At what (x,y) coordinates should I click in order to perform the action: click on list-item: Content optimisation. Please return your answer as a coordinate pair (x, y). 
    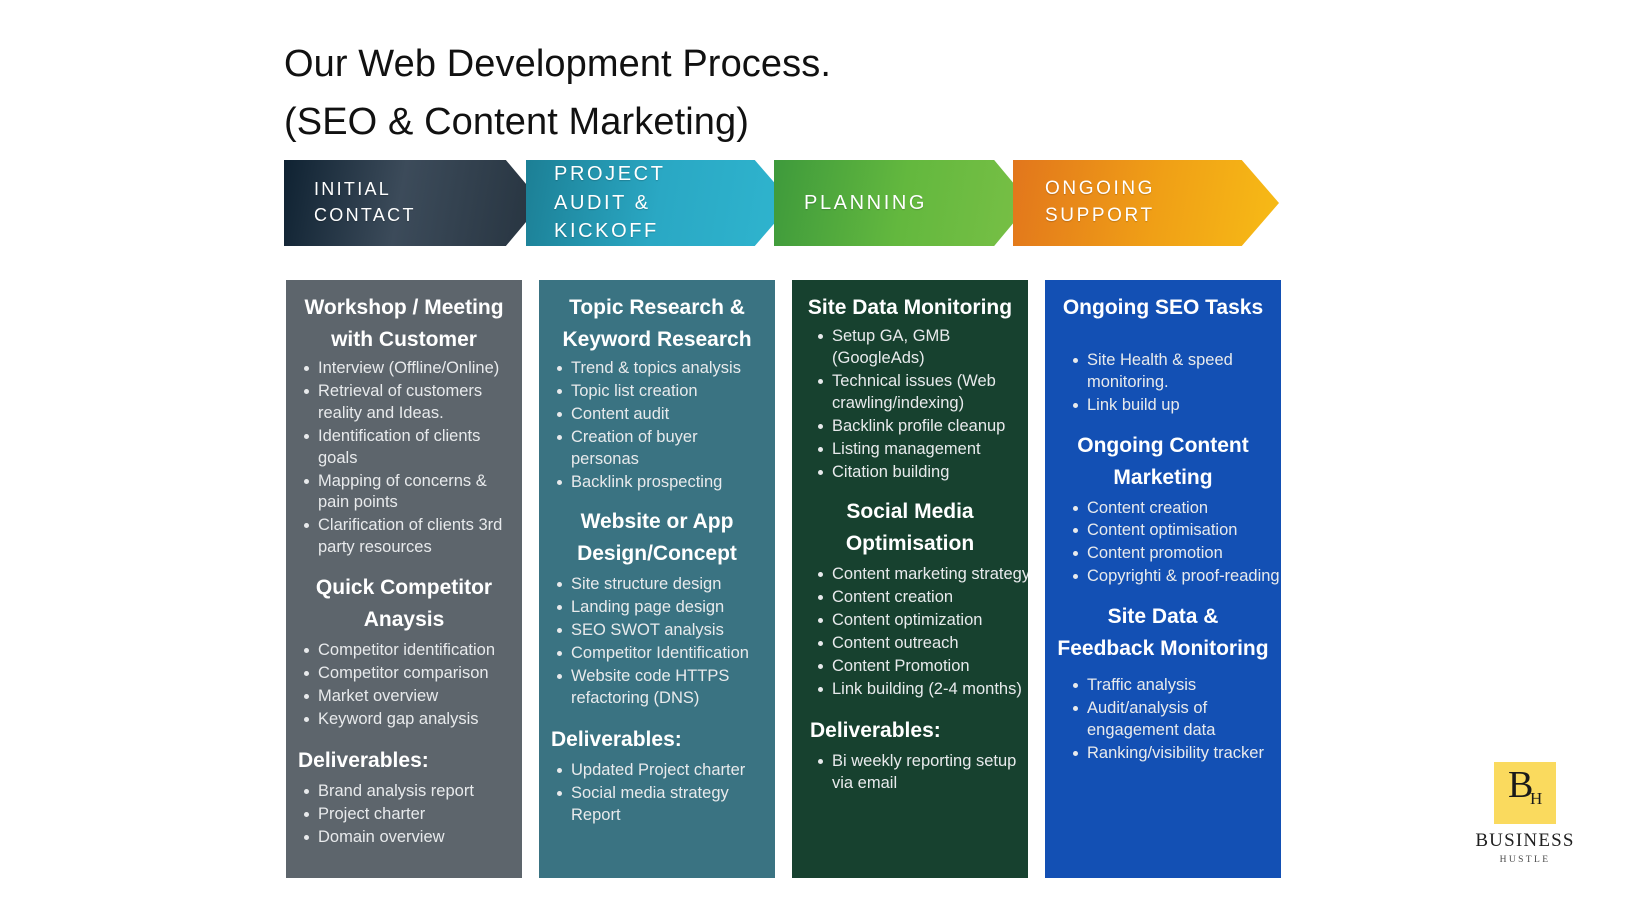
    Looking at the image, I should click on (1169, 531).